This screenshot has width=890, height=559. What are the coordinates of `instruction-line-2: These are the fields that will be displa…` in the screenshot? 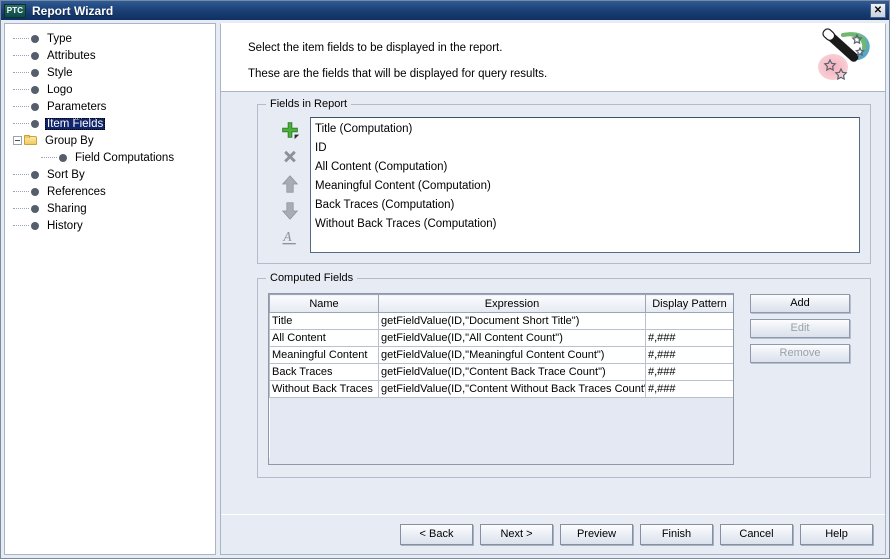 It's located at (398, 74).